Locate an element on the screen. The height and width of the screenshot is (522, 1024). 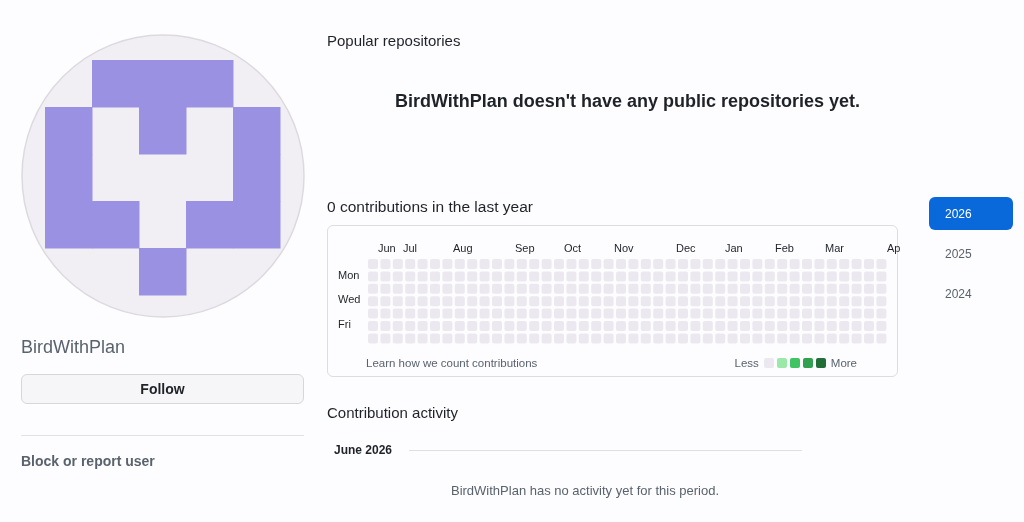
year-tab: 2026 is located at coordinates (971, 213).